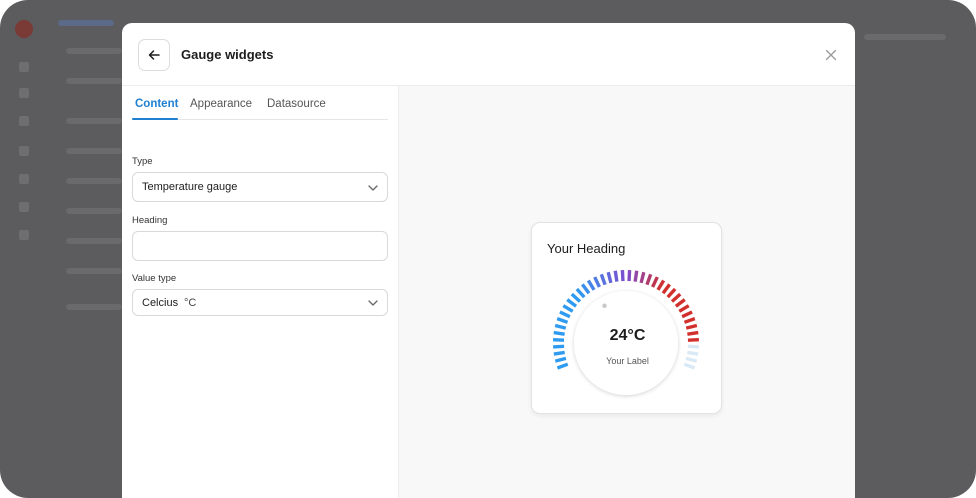 The image size is (976, 498). I want to click on heading-label: Heading, so click(150, 220).